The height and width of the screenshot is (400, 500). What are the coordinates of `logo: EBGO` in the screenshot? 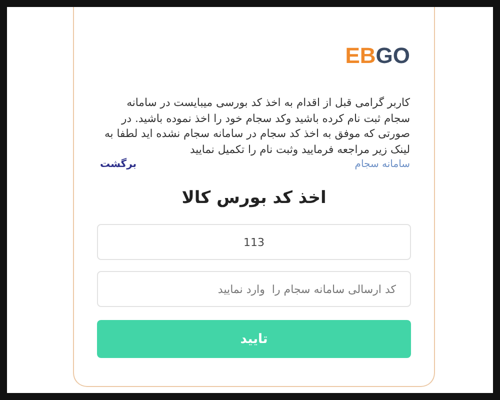 It's located at (377, 56).